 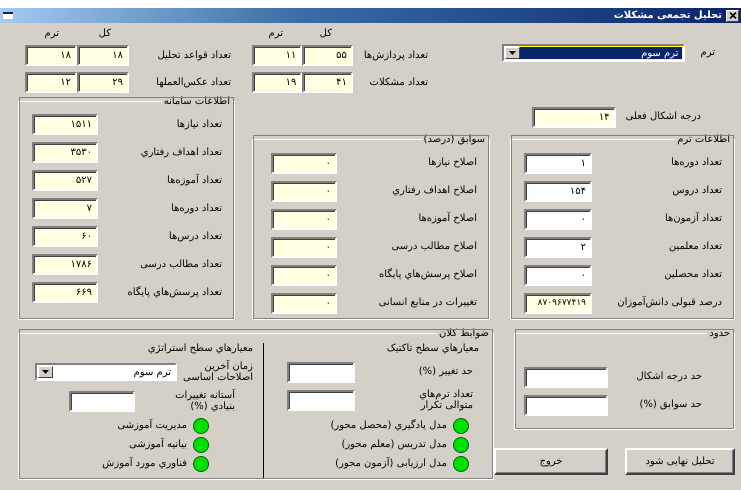 What do you see at coordinates (454, 139) in the screenshot?
I see `group-title: سوابق (درصد)` at bounding box center [454, 139].